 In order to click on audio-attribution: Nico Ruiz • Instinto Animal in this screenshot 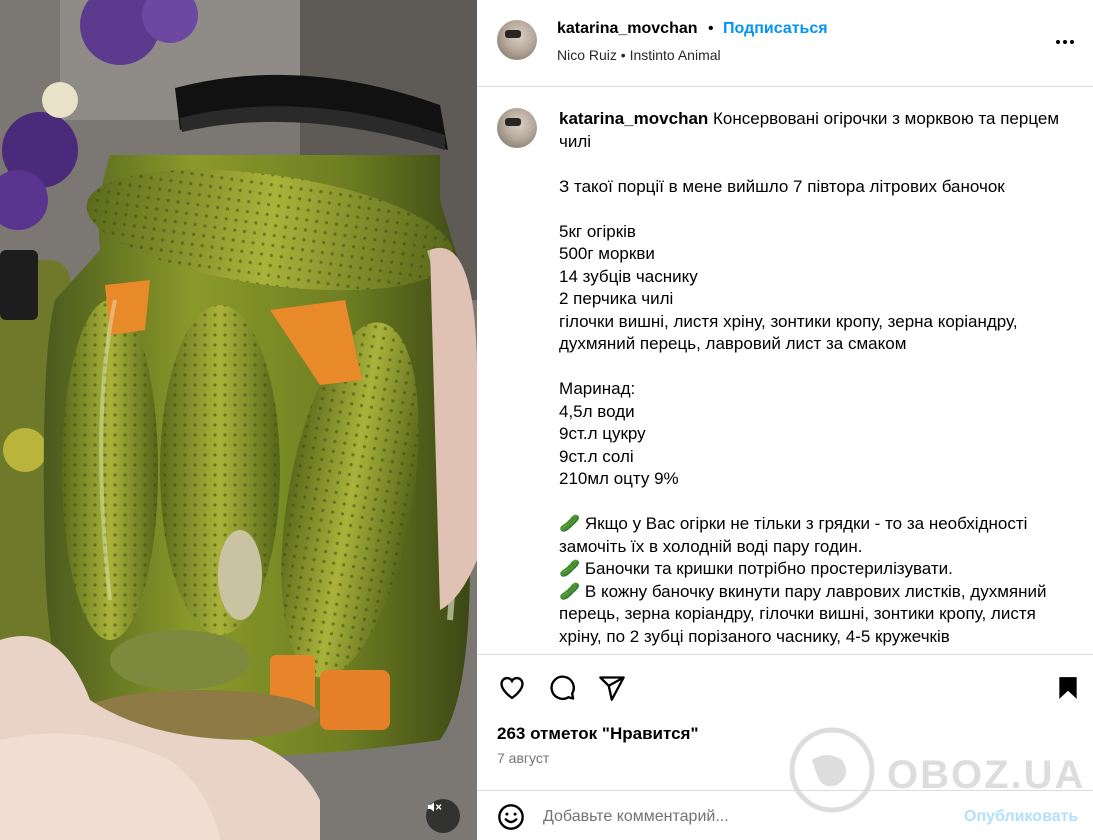, I will do `click(639, 55)`.